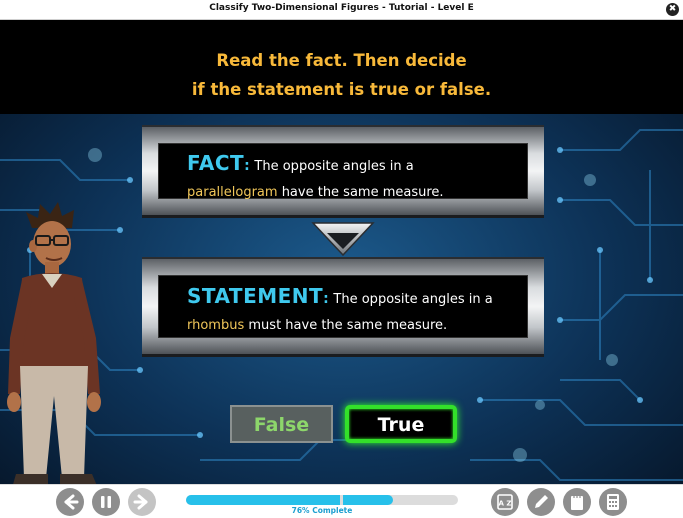 This screenshot has width=683, height=518. I want to click on notes-icon, so click(577, 502).